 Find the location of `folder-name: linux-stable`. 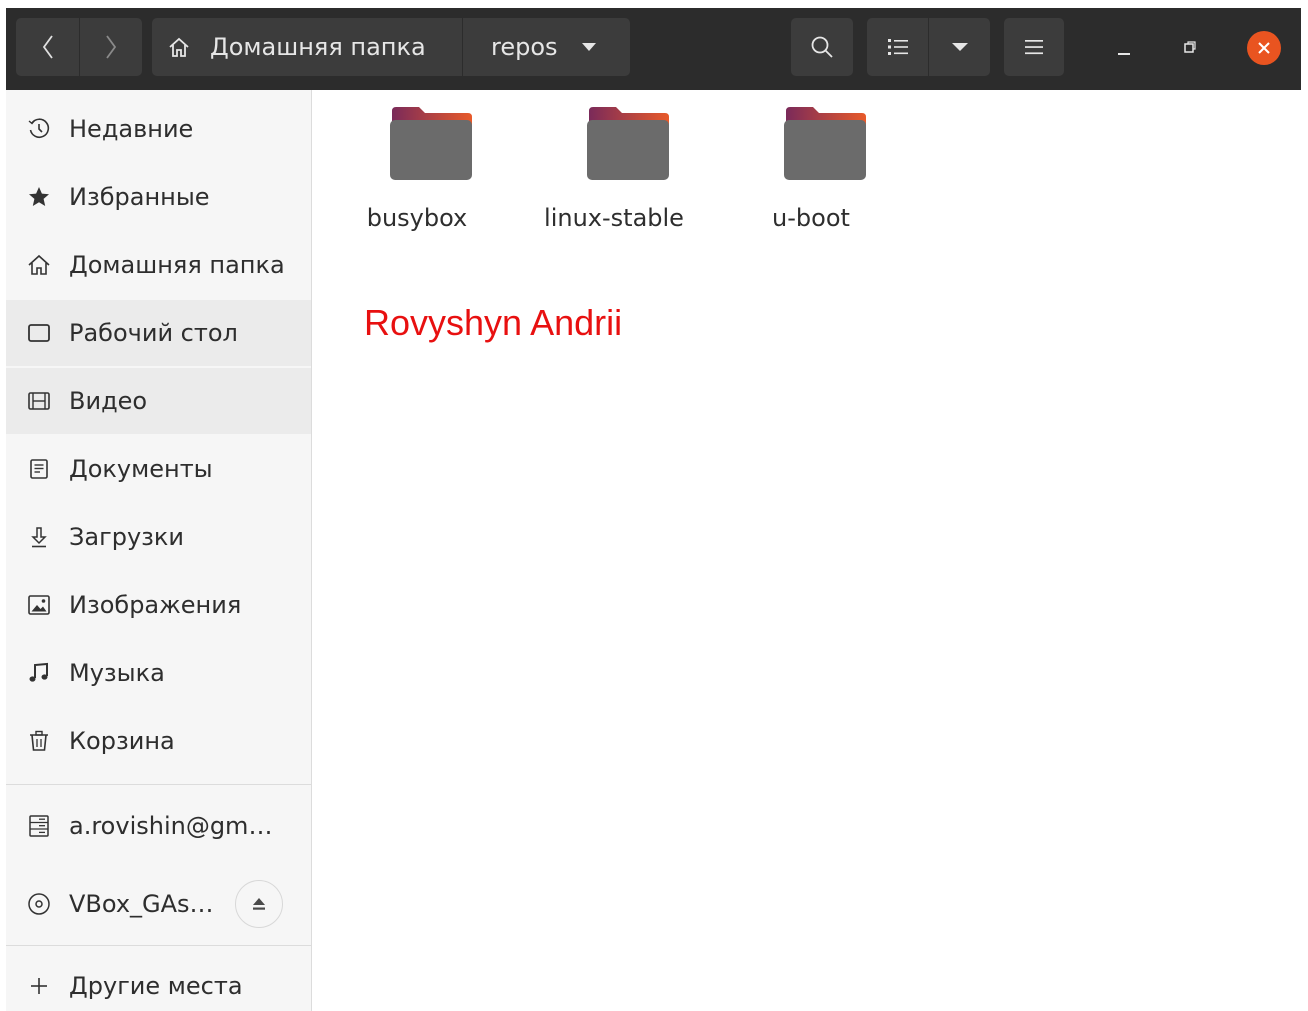

folder-name: linux-stable is located at coordinates (614, 218).